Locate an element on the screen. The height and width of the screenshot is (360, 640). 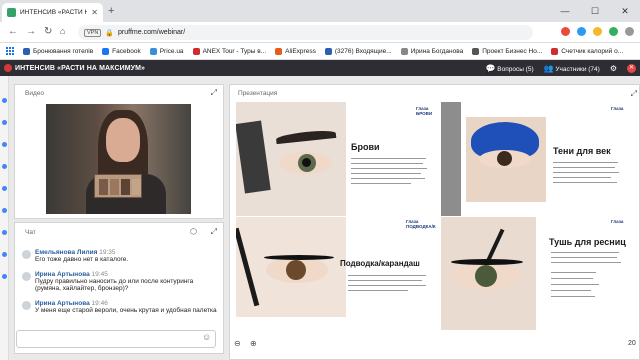
expand-chat-icon: ⤢ is located at coordinates (214, 232).